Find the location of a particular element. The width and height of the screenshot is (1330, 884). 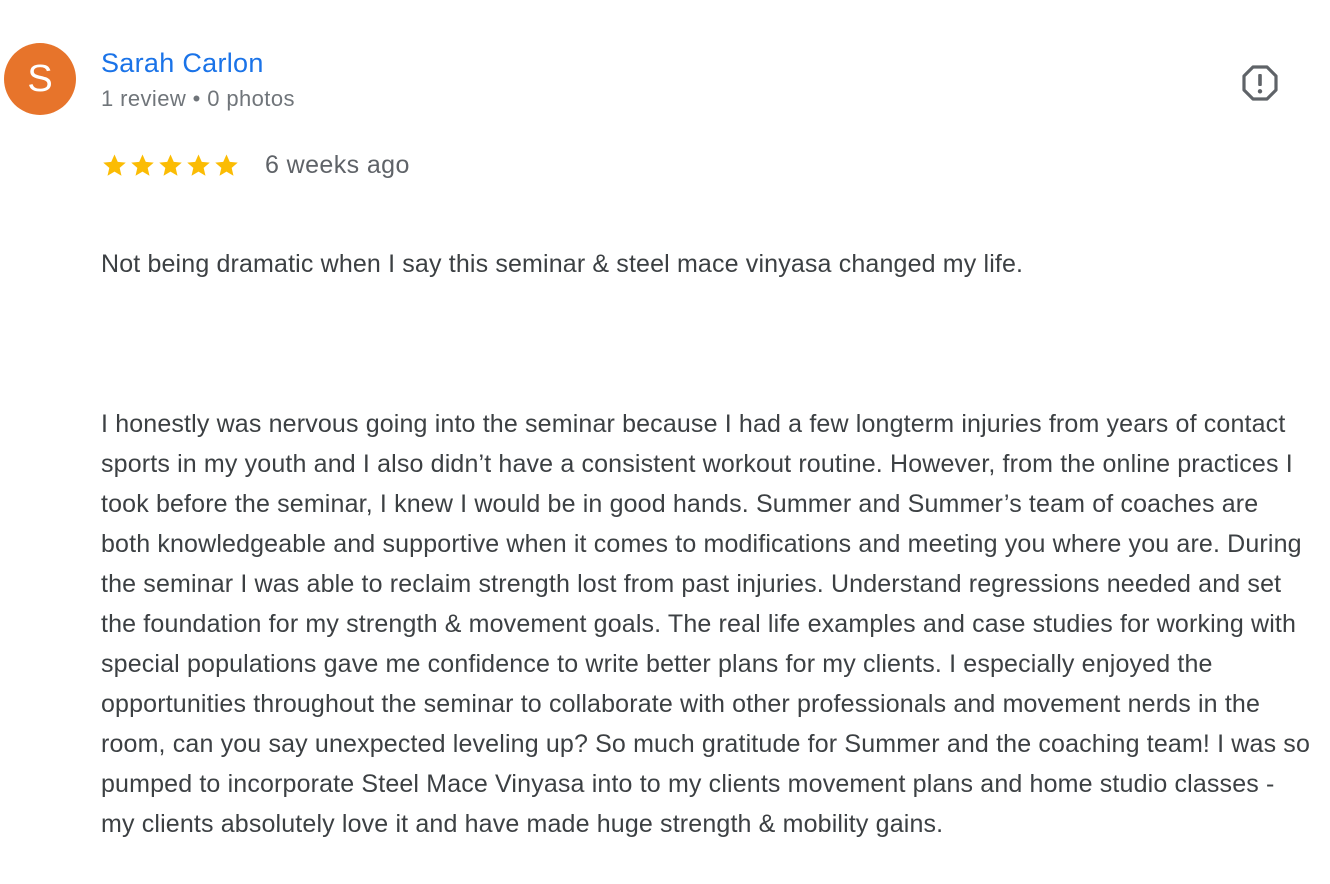

avatar: S is located at coordinates (40, 79).